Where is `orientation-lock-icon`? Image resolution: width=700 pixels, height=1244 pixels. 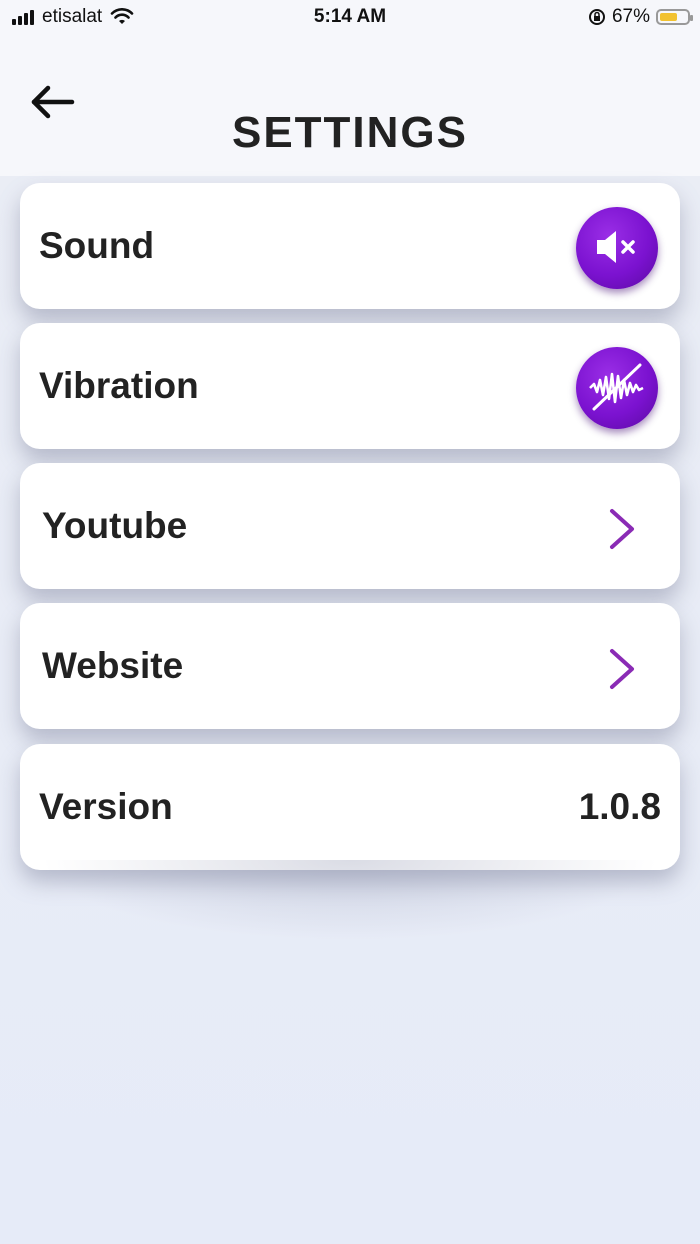
orientation-lock-icon is located at coordinates (596, 17).